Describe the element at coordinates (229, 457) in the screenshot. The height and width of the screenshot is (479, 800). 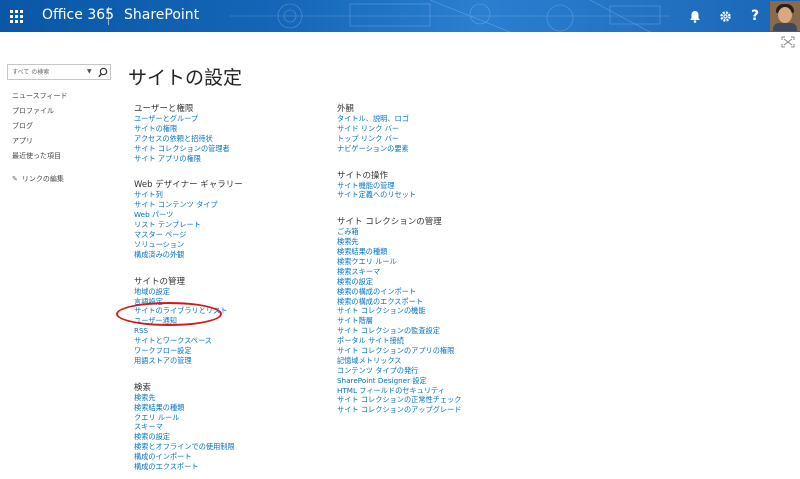
I see `settings-link: 構成のインポート` at that location.